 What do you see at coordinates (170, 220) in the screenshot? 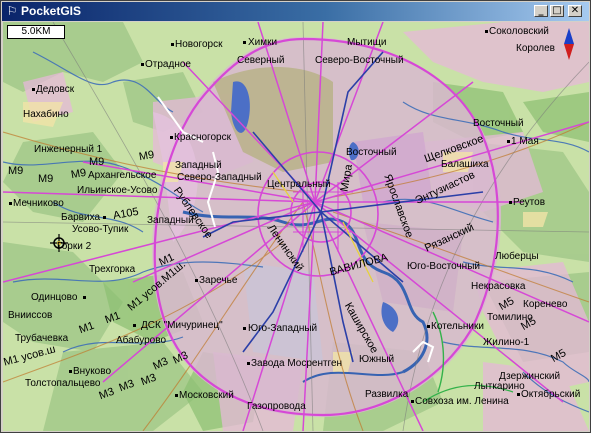
I see `place-label-zapadny2: Западный` at bounding box center [170, 220].